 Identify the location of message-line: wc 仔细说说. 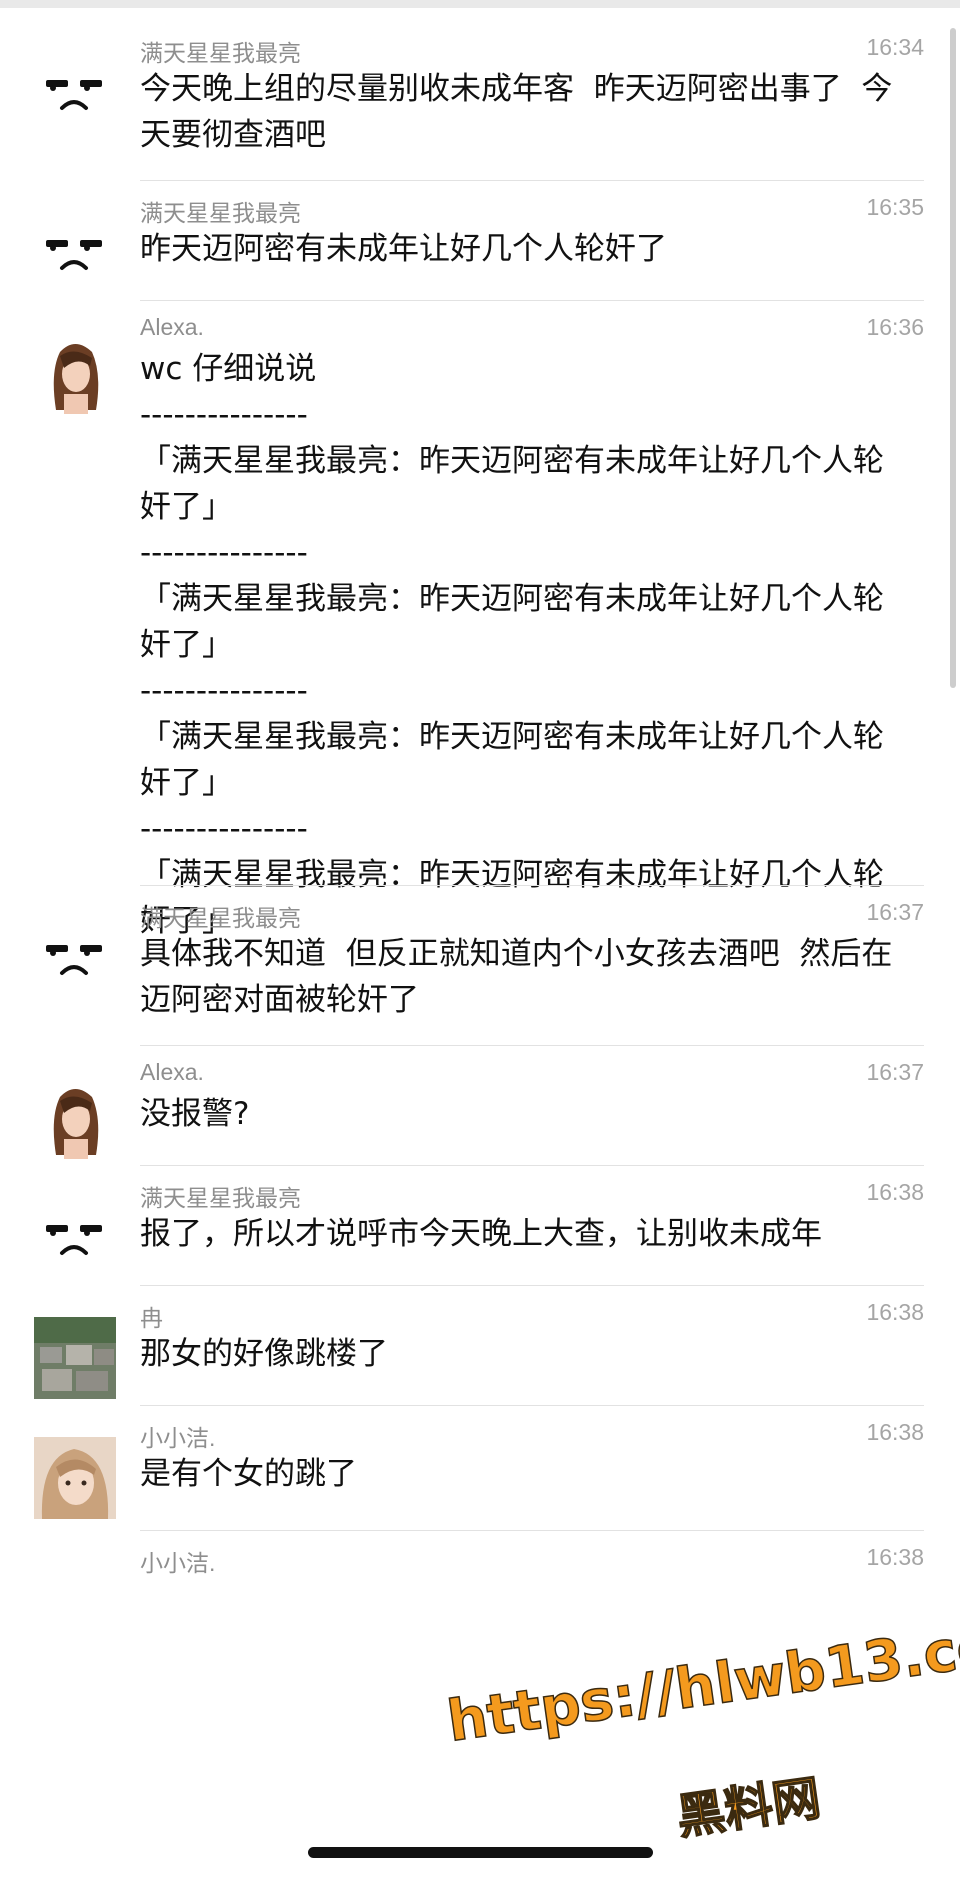
(228, 369).